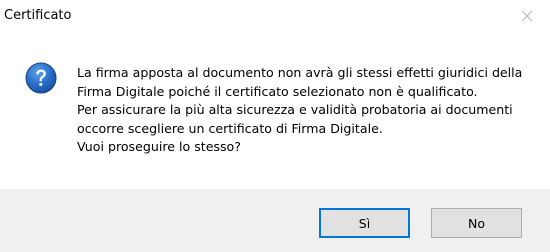  Describe the element at coordinates (364, 223) in the screenshot. I see `yes-button: Sì` at that location.